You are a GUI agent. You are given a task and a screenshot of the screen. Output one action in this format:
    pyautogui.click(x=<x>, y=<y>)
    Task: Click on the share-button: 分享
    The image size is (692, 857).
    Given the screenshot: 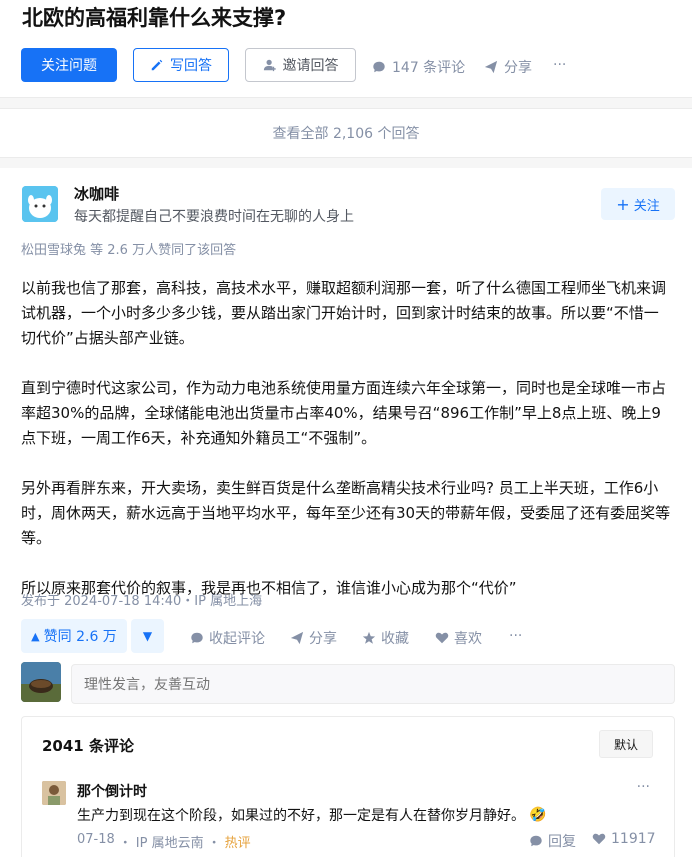 What is the action you would take?
    pyautogui.click(x=313, y=638)
    